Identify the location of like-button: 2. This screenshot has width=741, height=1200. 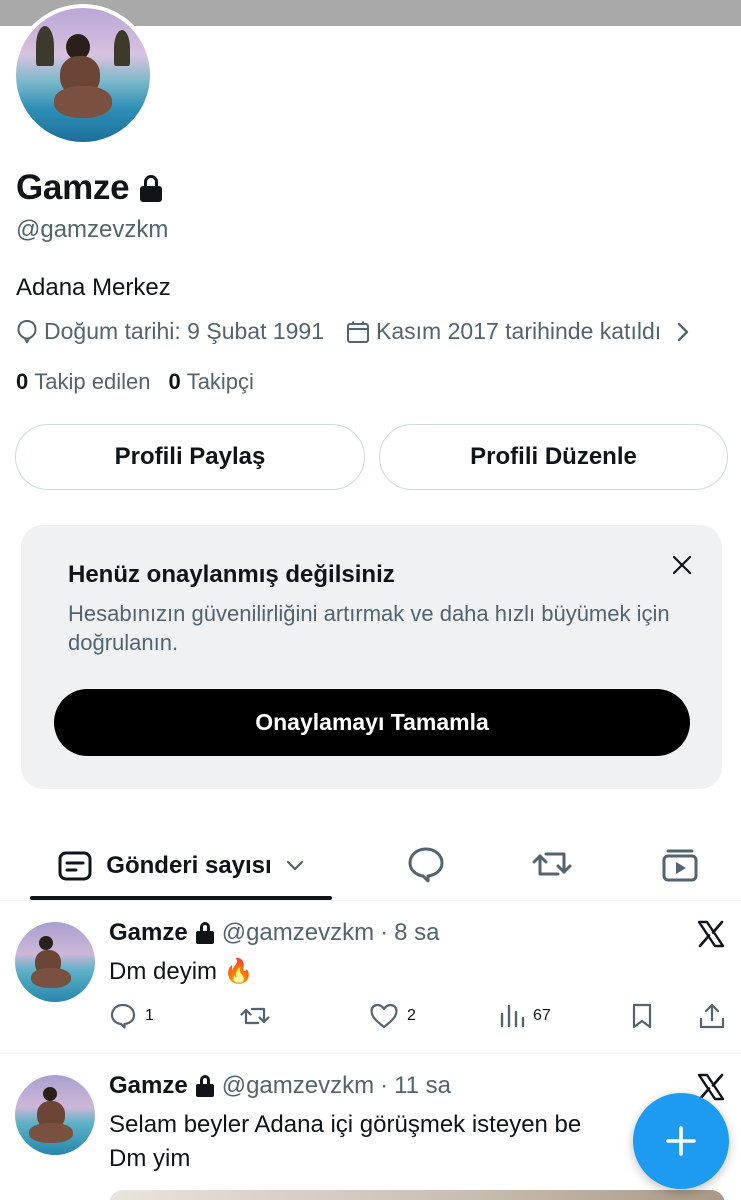
(392, 1016).